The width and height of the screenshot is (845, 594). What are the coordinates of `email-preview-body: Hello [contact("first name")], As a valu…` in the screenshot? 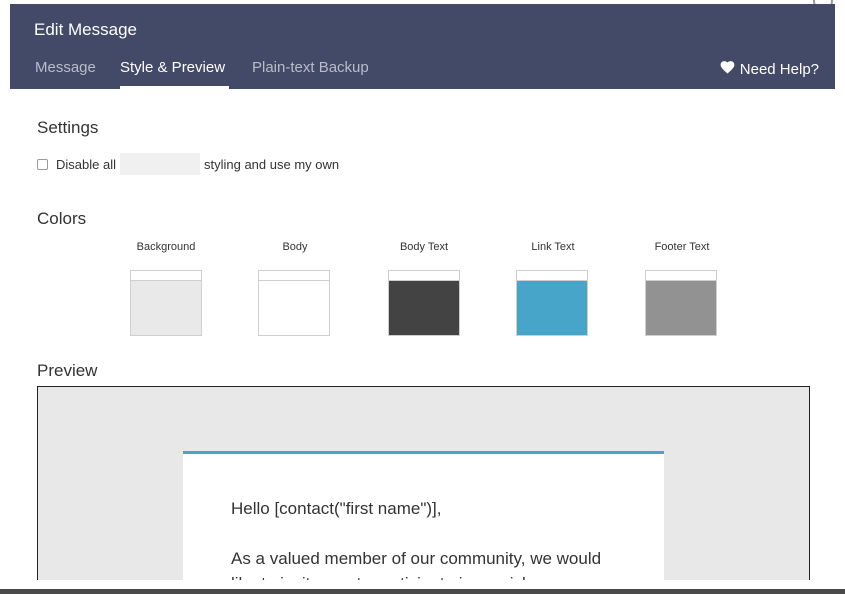 It's located at (423, 518).